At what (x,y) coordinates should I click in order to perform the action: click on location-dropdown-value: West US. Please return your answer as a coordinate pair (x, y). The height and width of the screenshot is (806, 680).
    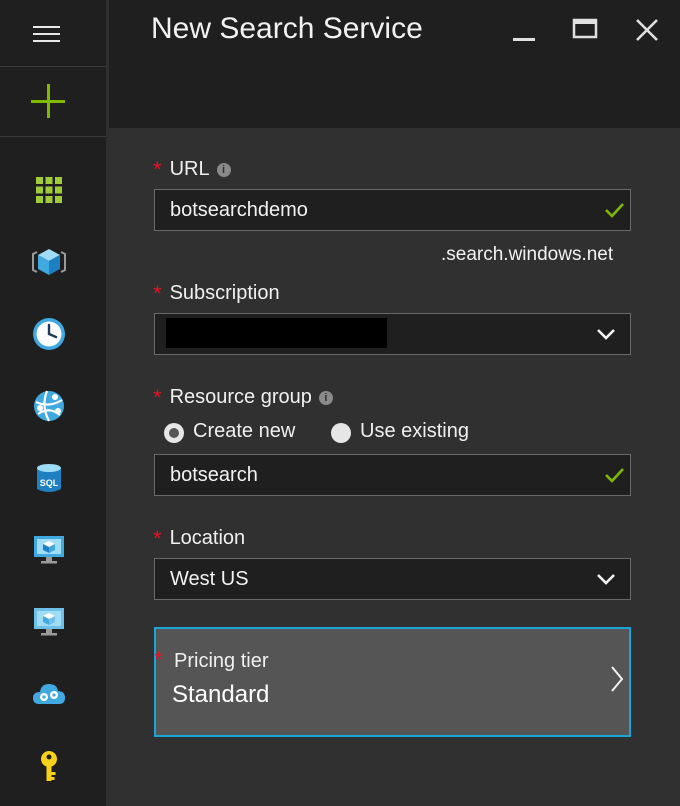
    Looking at the image, I should click on (209, 579).